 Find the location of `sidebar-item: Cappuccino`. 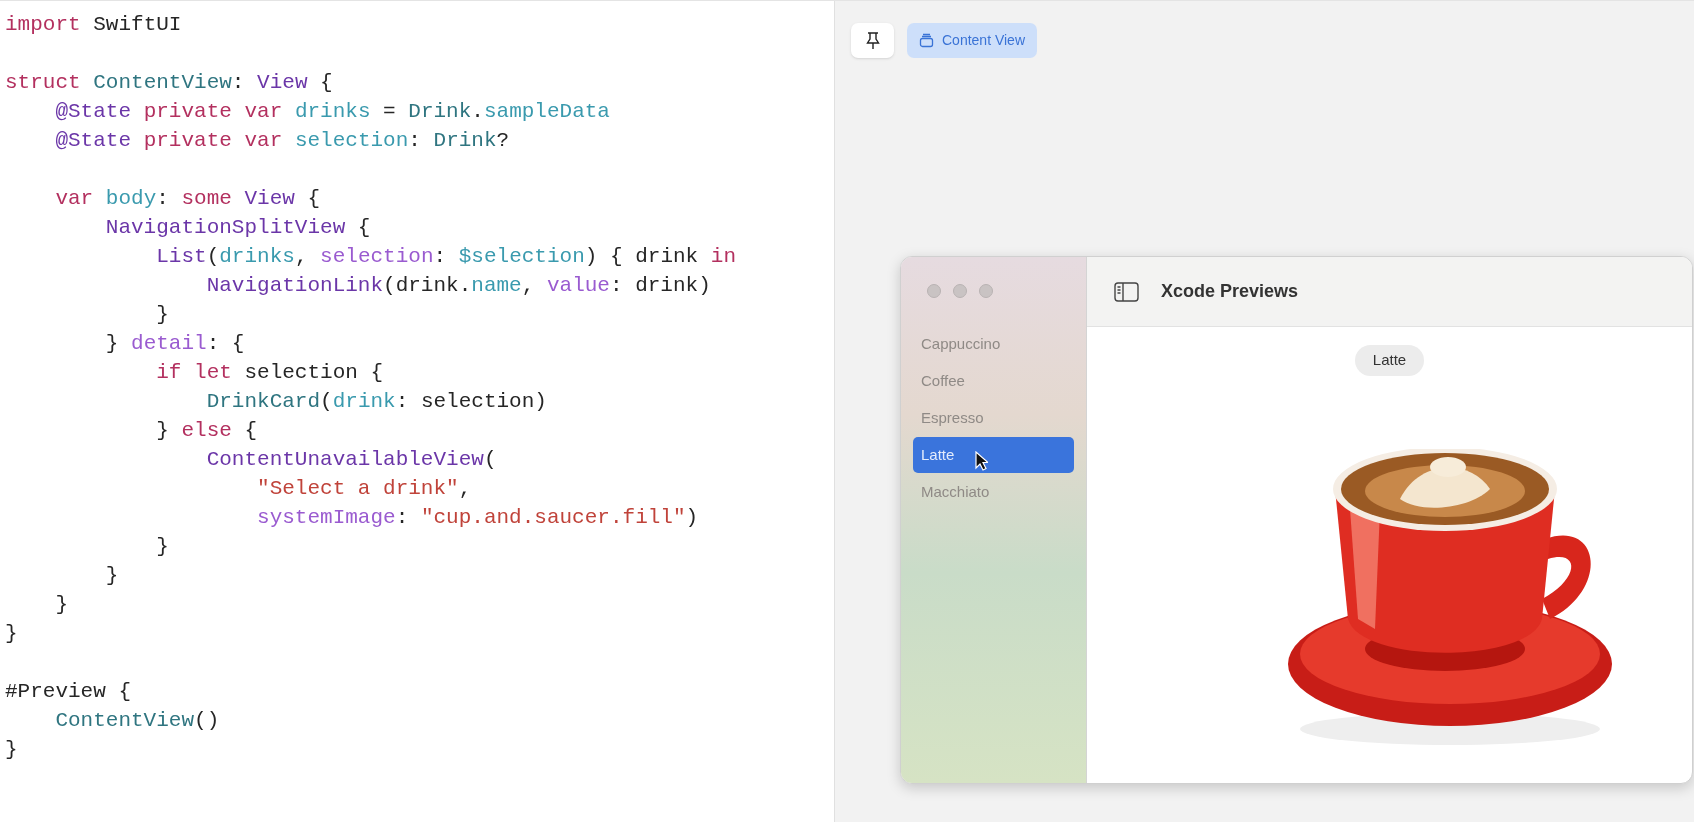

sidebar-item: Cappuccino is located at coordinates (993, 344).